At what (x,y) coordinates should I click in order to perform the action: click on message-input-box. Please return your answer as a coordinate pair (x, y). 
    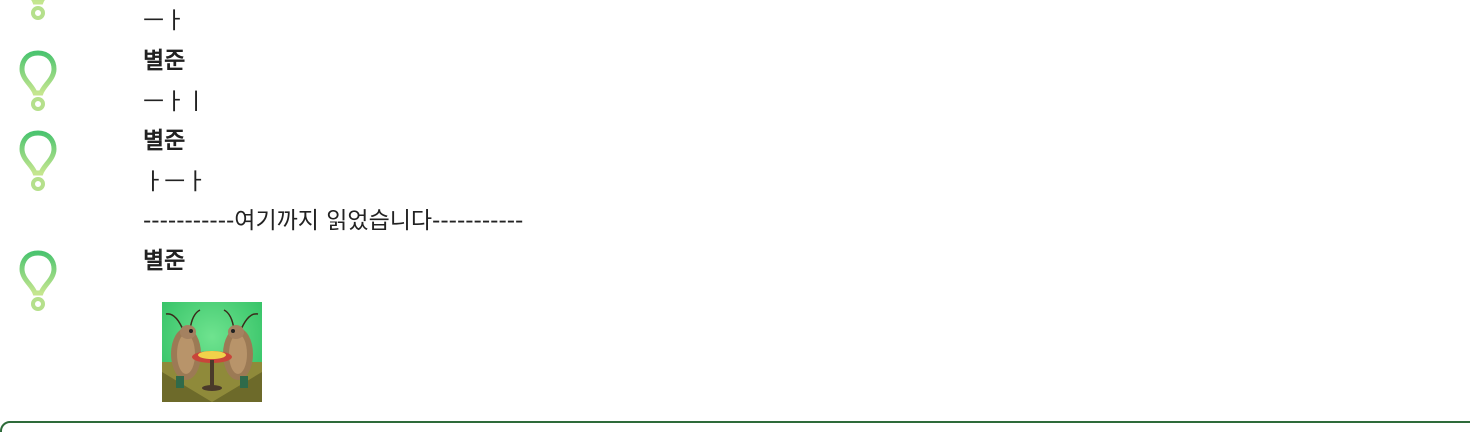
    Looking at the image, I should click on (735, 426).